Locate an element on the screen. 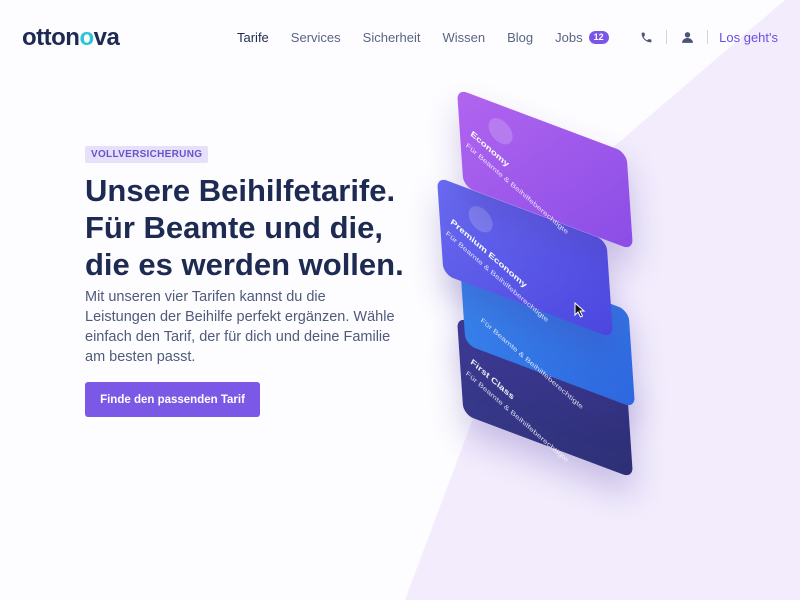 The width and height of the screenshot is (800, 600). nav-item-blog: Blog is located at coordinates (520, 37).